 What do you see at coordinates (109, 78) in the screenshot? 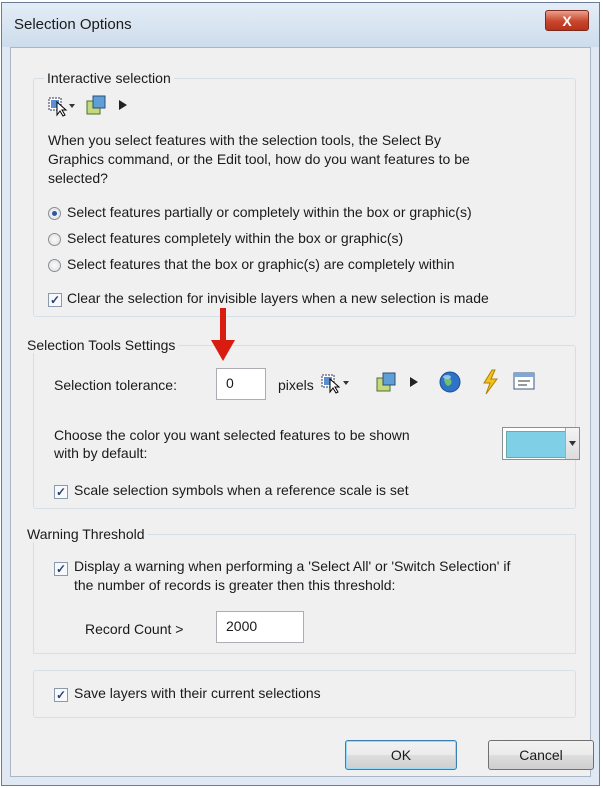
I see `interactive-selection-legend: Interactive selection` at bounding box center [109, 78].